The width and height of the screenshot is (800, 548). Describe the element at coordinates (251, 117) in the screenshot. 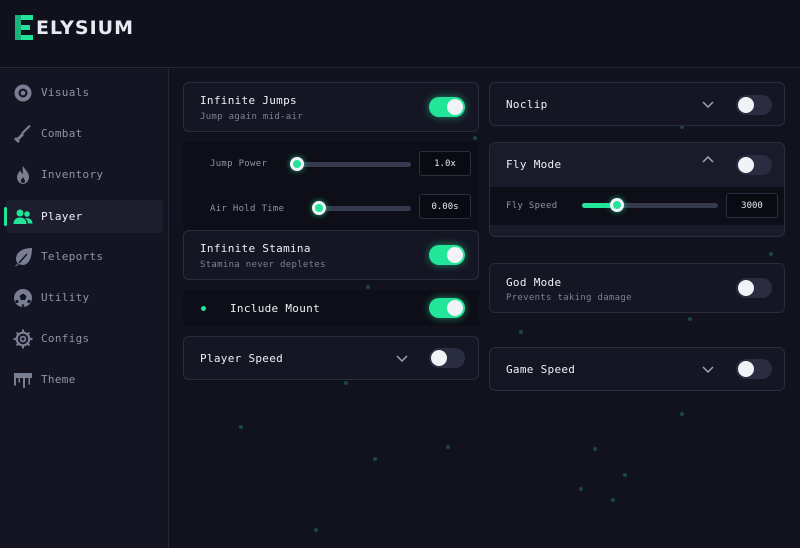

I see `infinite-jumps-subtitle: Jump again mid-air` at that location.